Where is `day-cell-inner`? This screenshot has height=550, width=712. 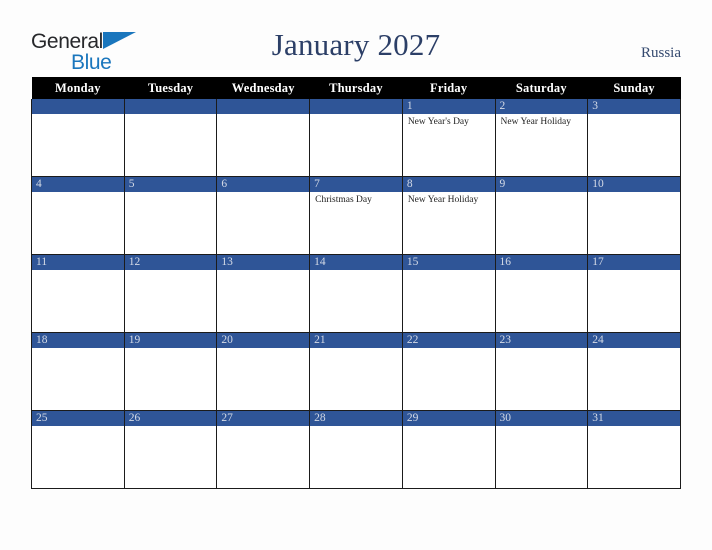
day-cell-inner is located at coordinates (78, 137).